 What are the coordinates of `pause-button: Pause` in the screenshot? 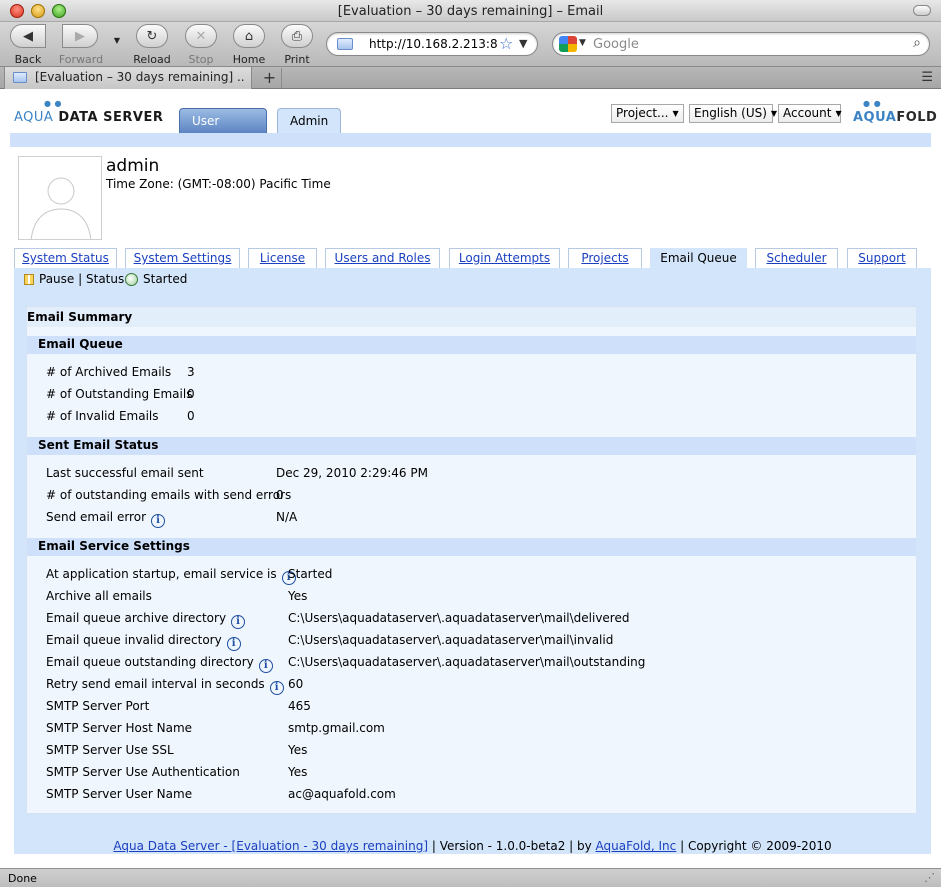 It's located at (56, 279).